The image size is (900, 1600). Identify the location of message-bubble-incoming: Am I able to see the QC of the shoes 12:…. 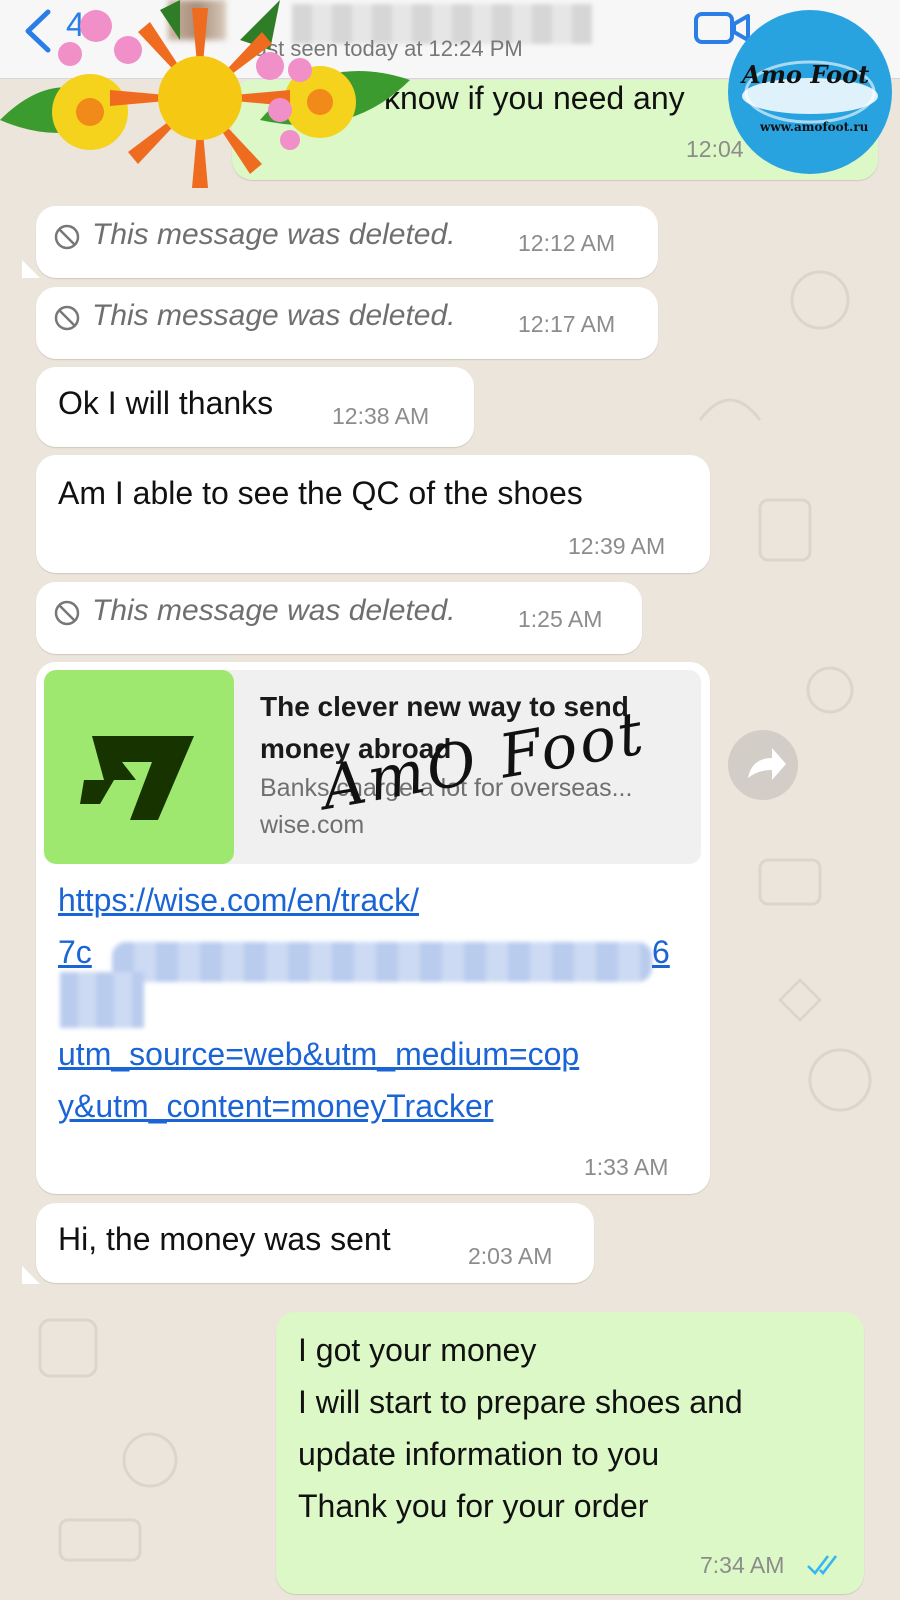
(373, 514).